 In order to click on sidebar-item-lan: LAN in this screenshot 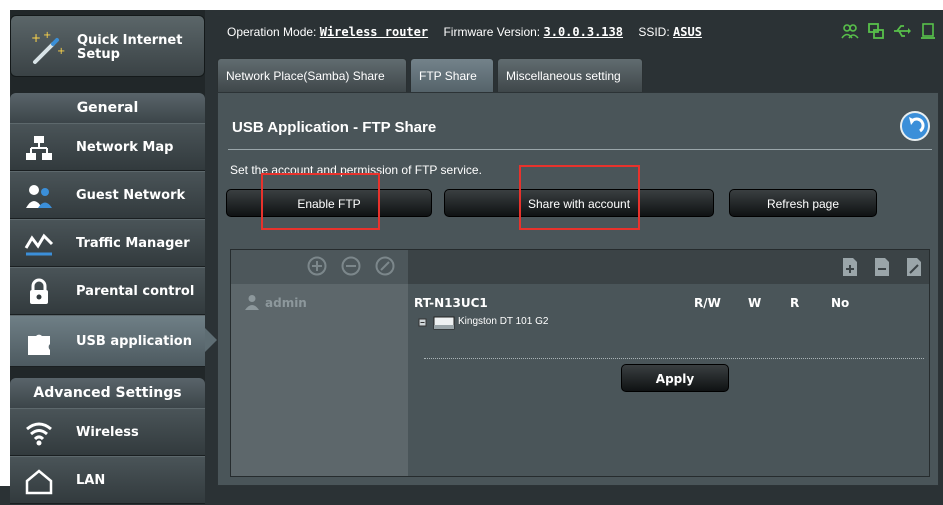, I will do `click(107, 480)`.